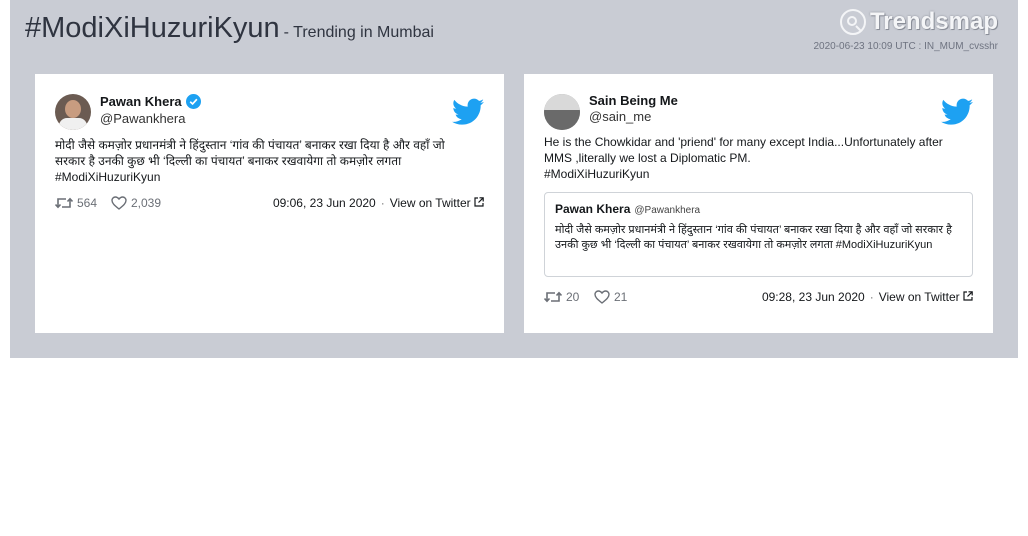 The height and width of the screenshot is (536, 1028). Describe the element at coordinates (146, 203) in the screenshot. I see `like-count: 2,039` at that location.